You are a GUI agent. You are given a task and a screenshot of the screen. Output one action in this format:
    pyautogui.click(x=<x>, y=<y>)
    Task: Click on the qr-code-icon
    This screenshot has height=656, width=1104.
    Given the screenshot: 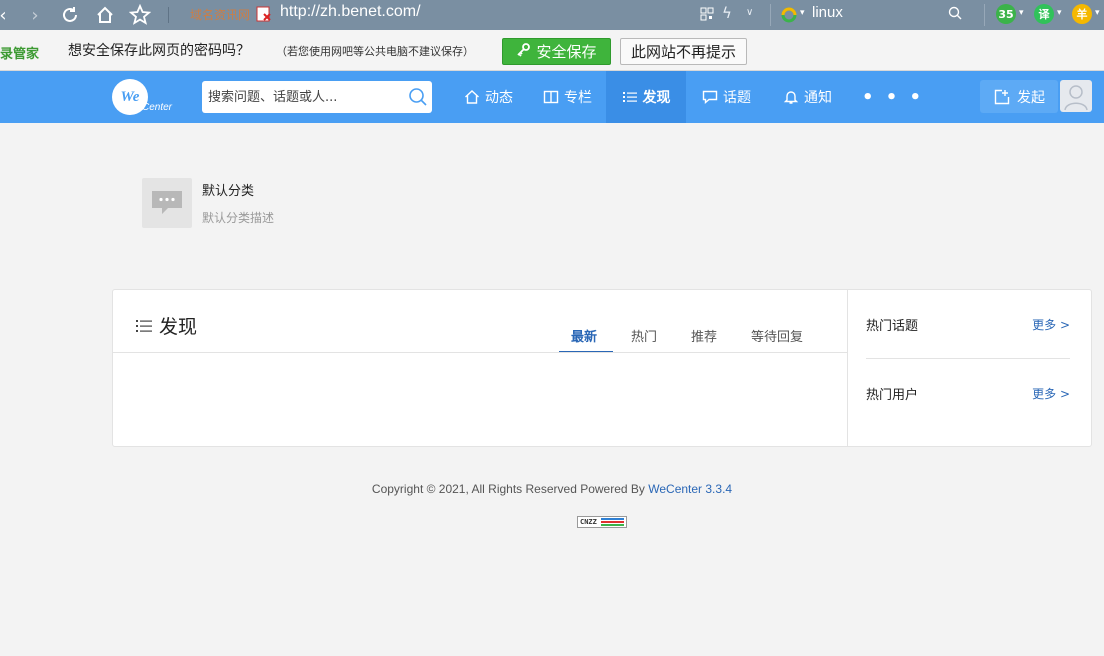 What is the action you would take?
    pyautogui.click(x=708, y=14)
    